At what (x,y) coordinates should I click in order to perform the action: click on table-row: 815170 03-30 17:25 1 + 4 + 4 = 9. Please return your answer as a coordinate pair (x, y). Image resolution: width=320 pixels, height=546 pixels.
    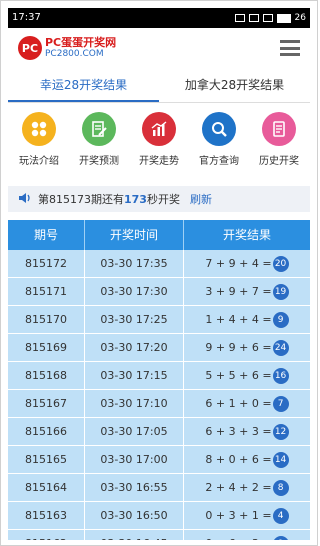
    Looking at the image, I should click on (159, 320).